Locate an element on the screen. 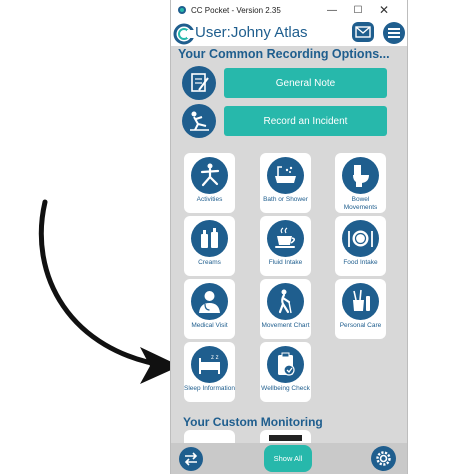 The height and width of the screenshot is (474, 474). tile-label: Bath or Shower is located at coordinates (285, 199).